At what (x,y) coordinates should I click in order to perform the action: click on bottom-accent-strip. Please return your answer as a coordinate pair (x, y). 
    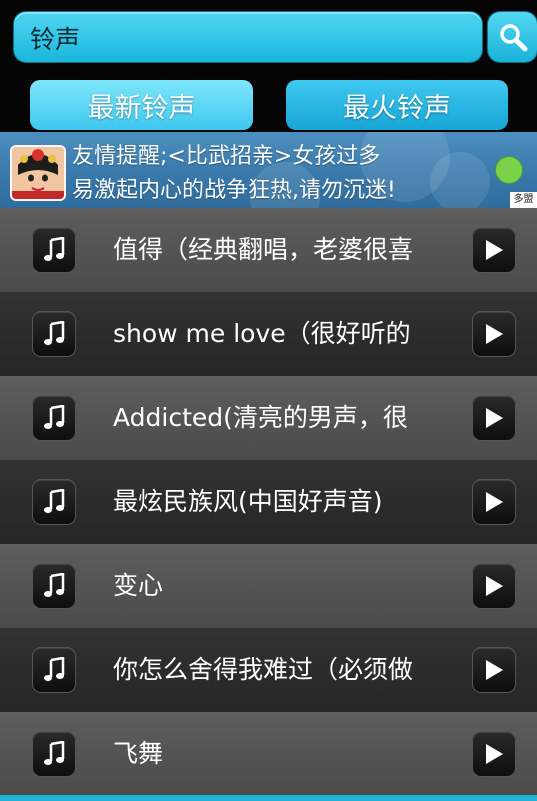
    Looking at the image, I should click on (268, 798).